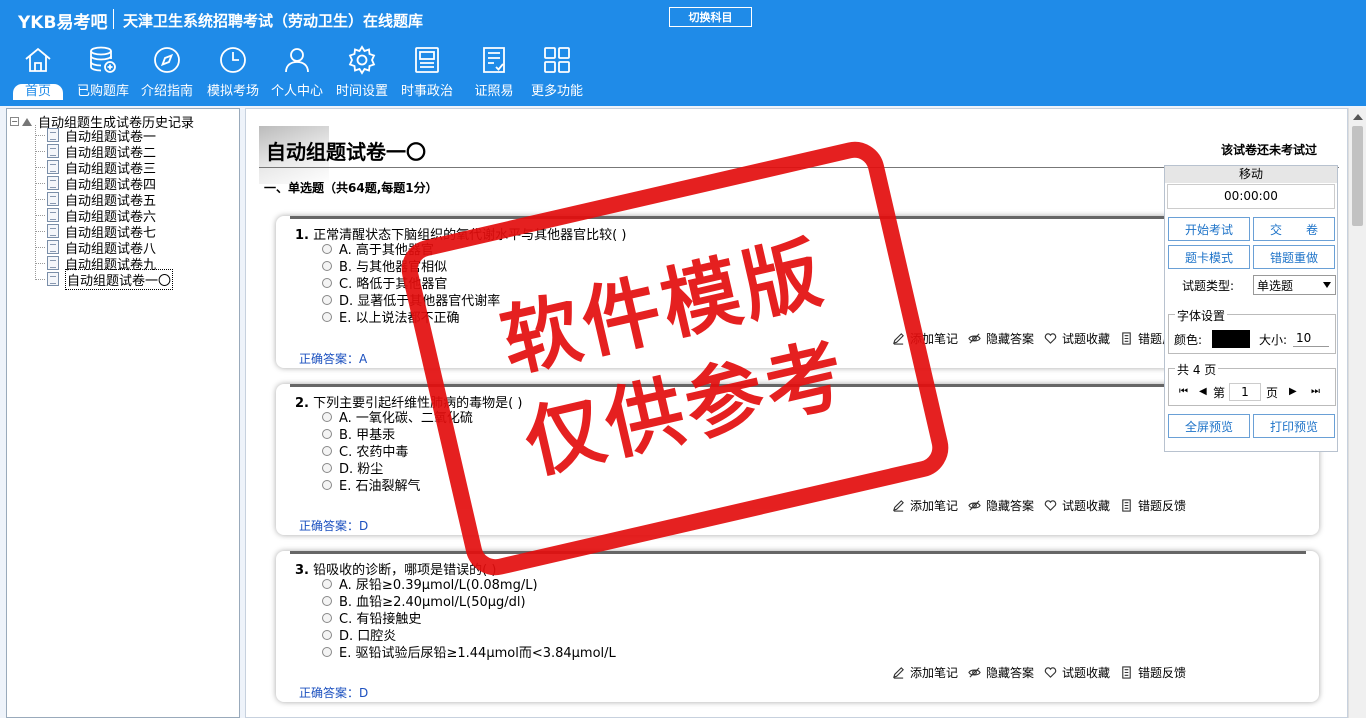  I want to click on app-title: 天津卫生系统招聘考试（劳动卫生）在线题库, so click(273, 21).